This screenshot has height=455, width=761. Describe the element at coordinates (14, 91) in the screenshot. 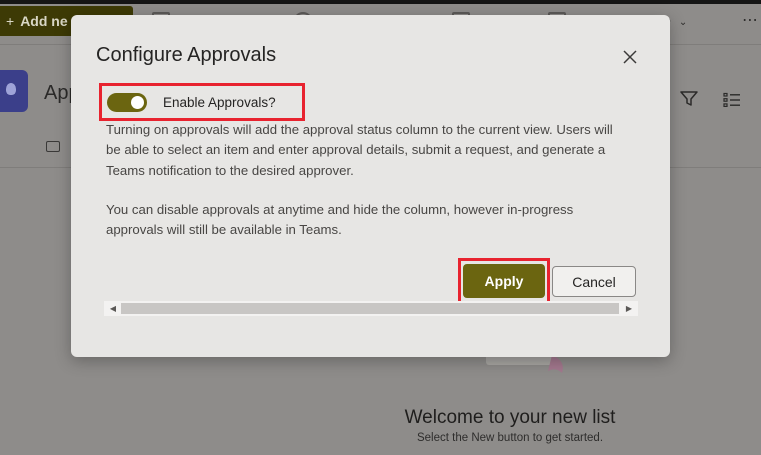

I see `list-app-icon` at that location.